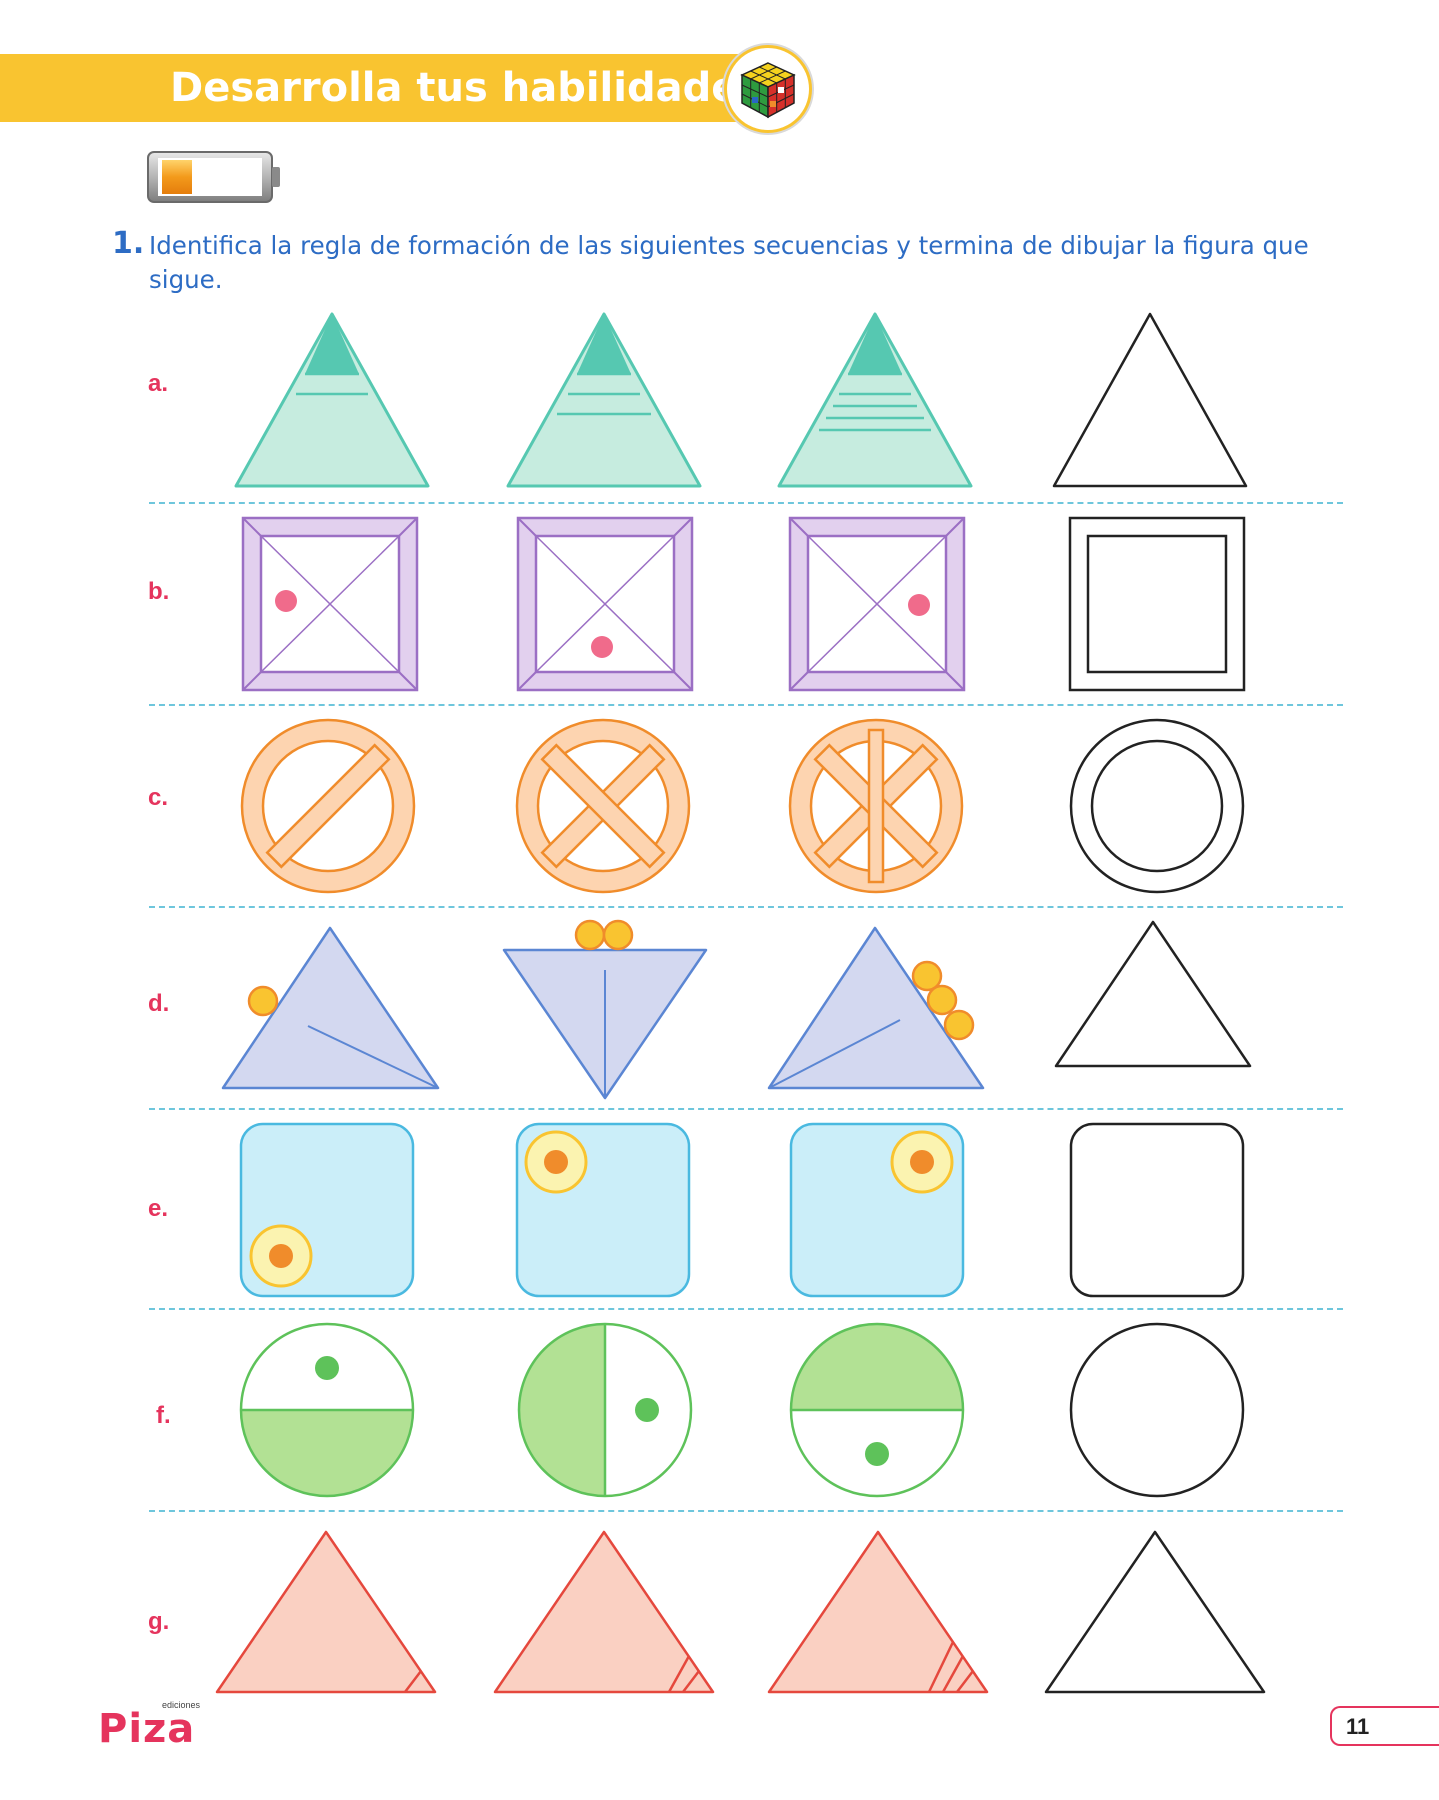 Image resolution: width=1439 pixels, height=1800 pixels. What do you see at coordinates (159, 1621) in the screenshot?
I see `row-label-g: g.` at bounding box center [159, 1621].